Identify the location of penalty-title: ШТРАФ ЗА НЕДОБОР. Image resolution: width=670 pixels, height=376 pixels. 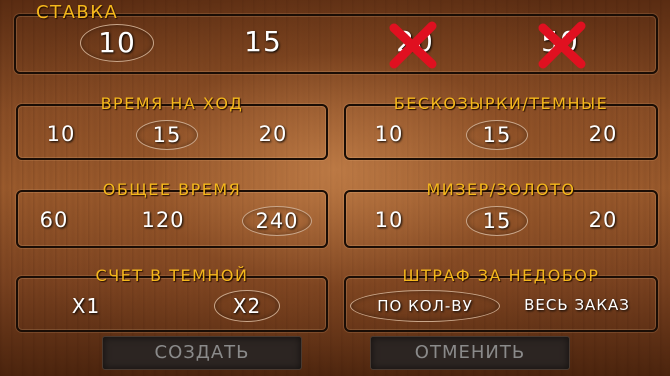
(501, 275).